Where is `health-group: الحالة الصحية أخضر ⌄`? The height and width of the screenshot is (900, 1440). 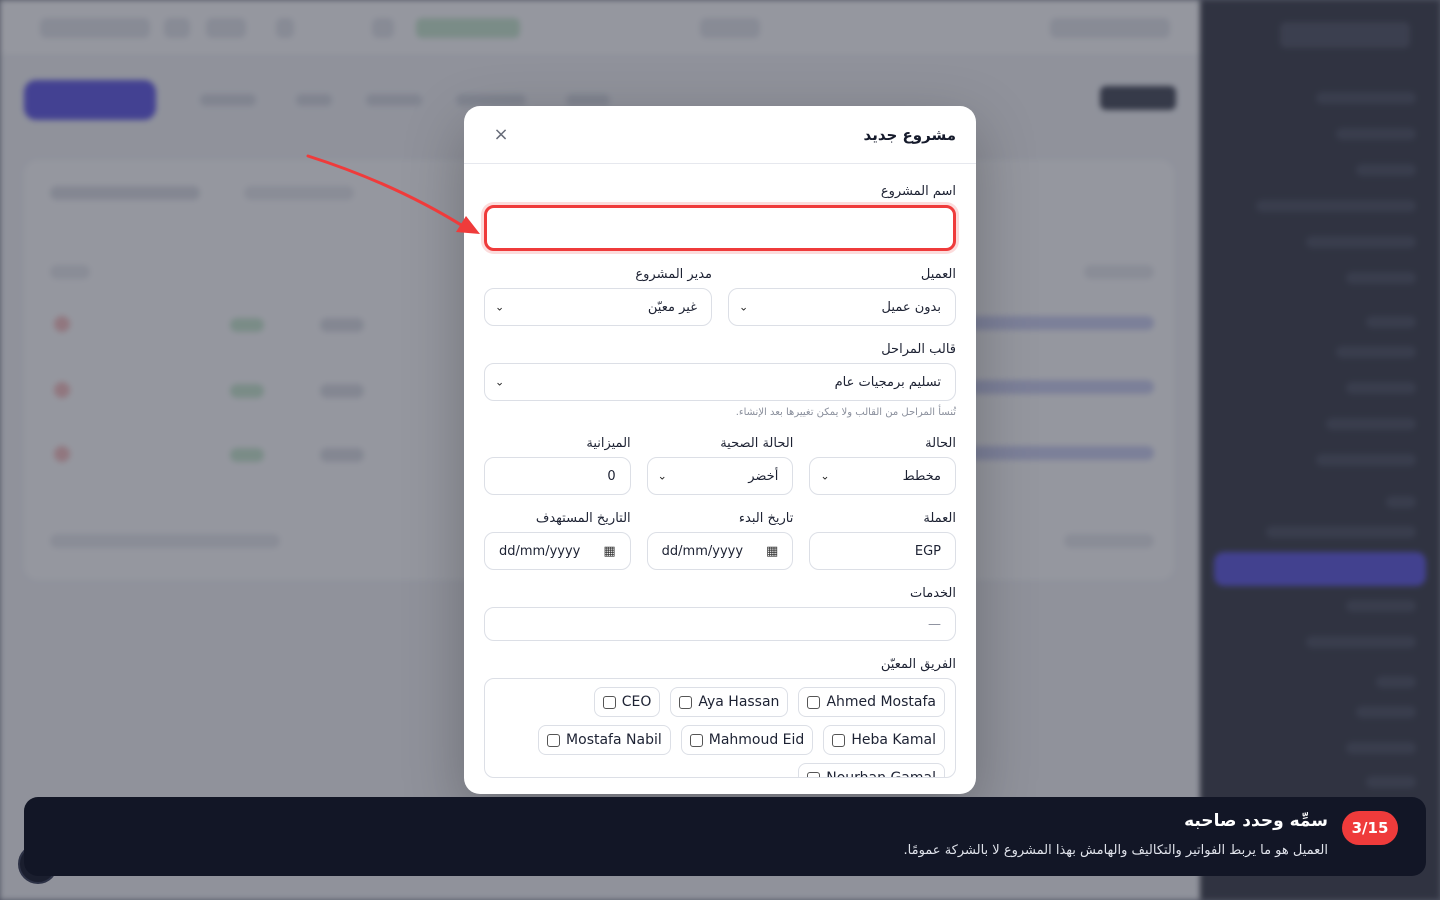
health-group: الحالة الصحية أخضر ⌄ is located at coordinates (720, 465).